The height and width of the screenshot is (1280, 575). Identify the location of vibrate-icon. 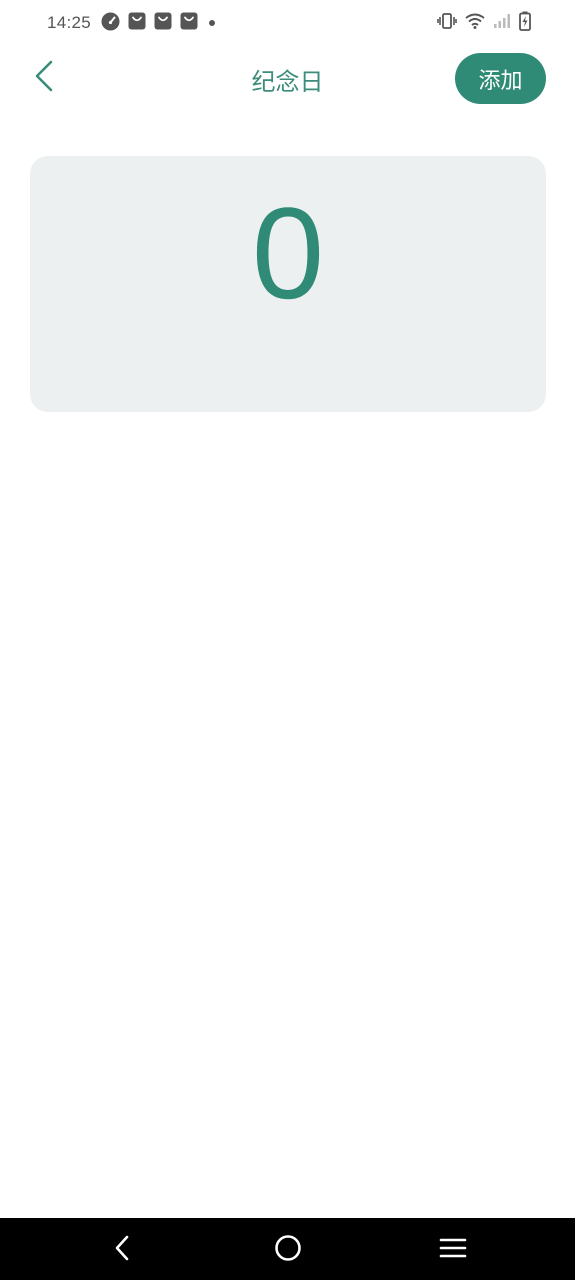
(447, 23).